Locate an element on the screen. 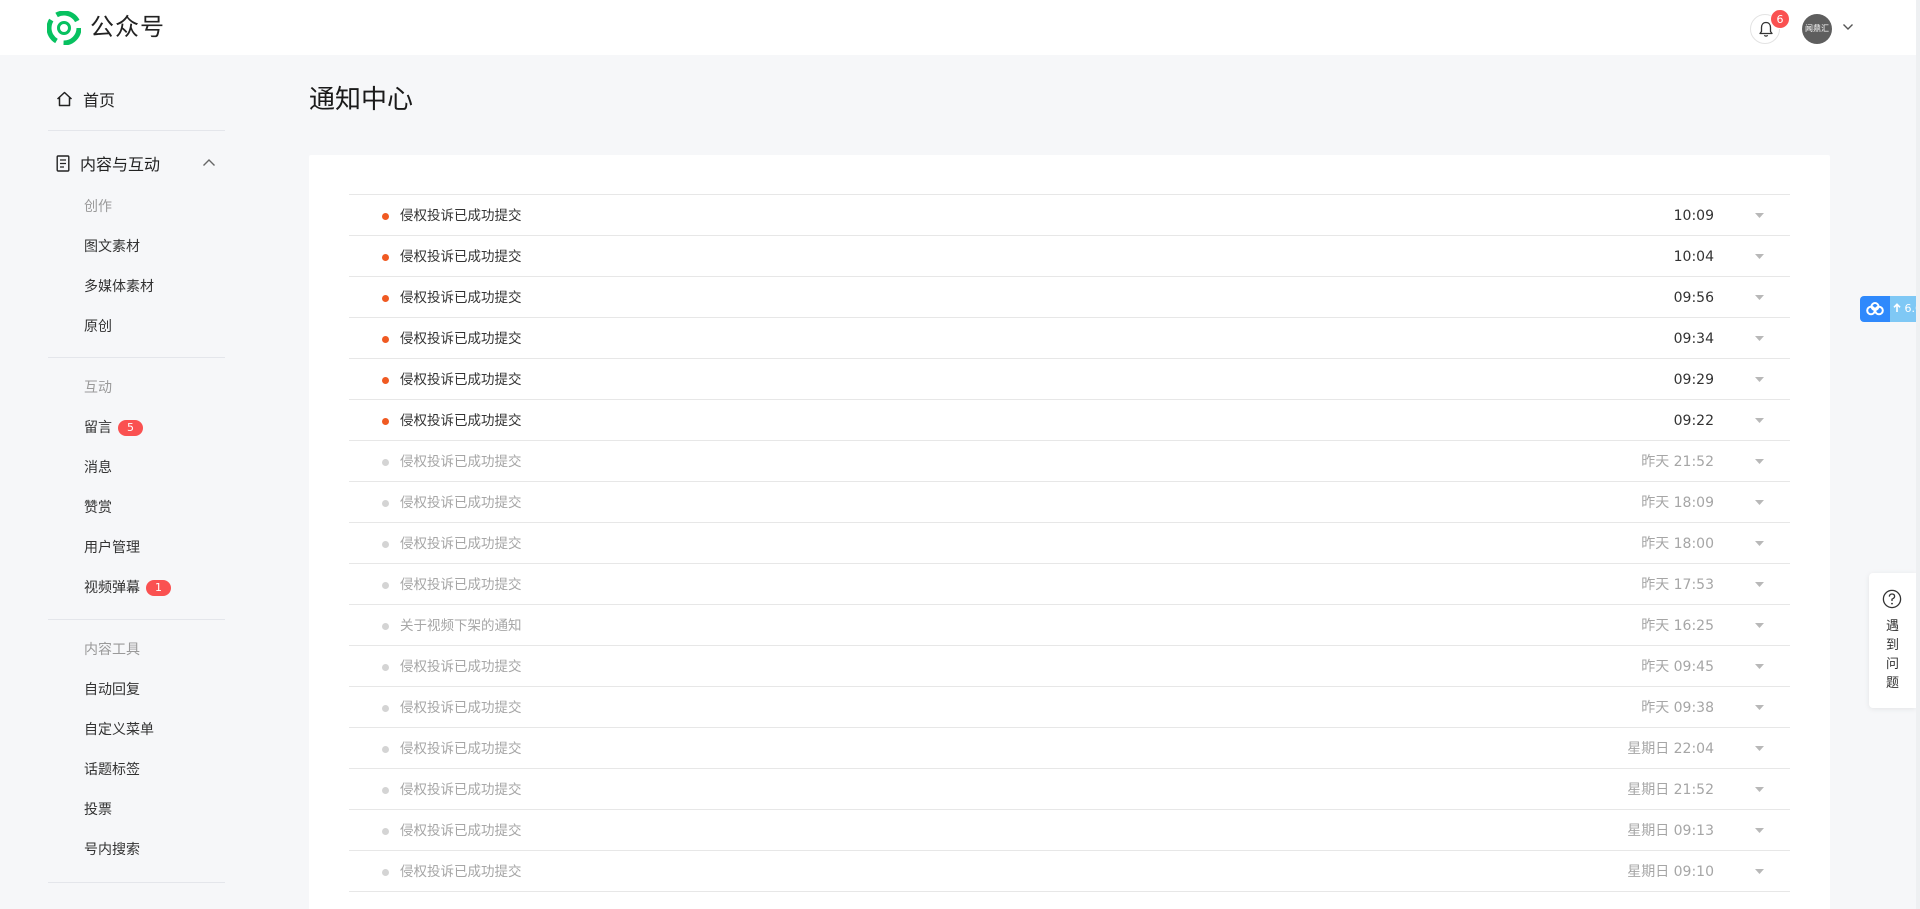  notification-time: 星期日 09:13 is located at coordinates (1670, 831).